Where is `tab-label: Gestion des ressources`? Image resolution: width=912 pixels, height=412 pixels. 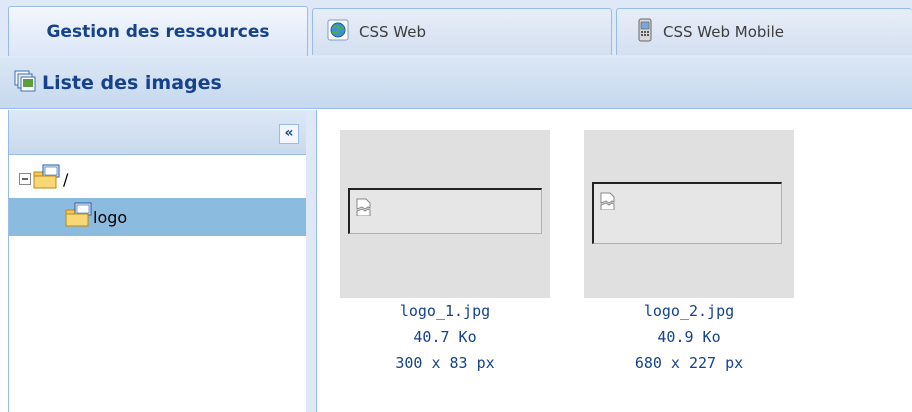 tab-label: Gestion des ressources is located at coordinates (158, 31).